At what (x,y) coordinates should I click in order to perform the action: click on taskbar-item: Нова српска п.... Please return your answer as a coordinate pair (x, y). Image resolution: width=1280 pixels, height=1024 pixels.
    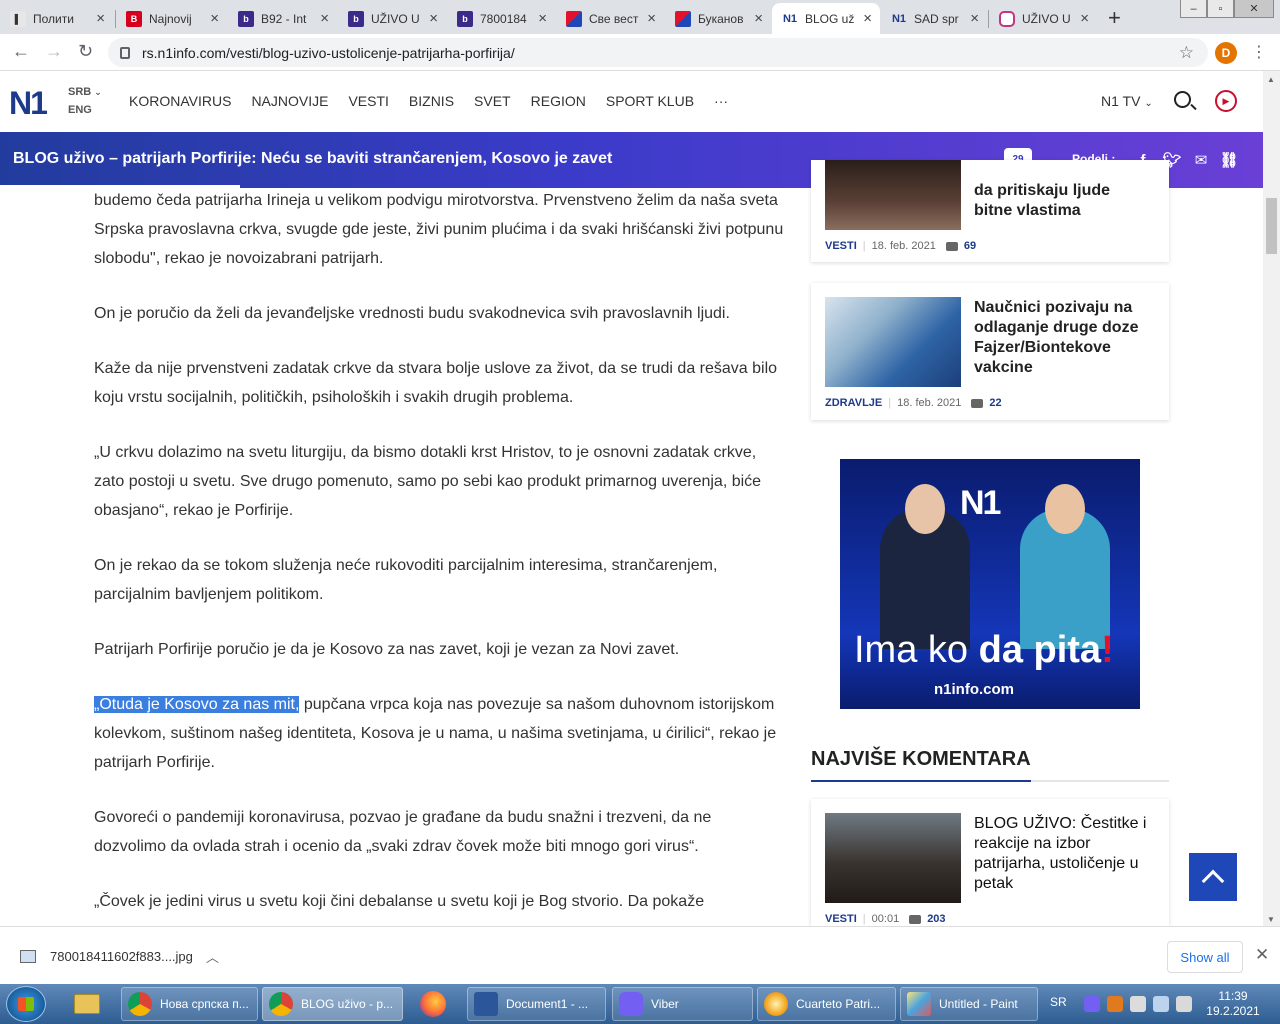
    Looking at the image, I should click on (189, 1004).